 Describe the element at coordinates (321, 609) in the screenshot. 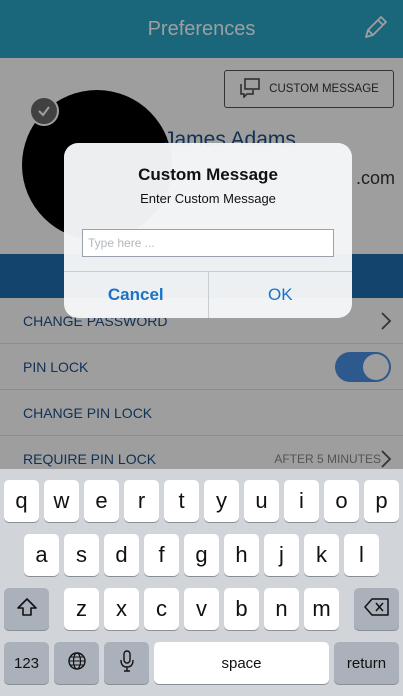

I see `key-m: m` at that location.